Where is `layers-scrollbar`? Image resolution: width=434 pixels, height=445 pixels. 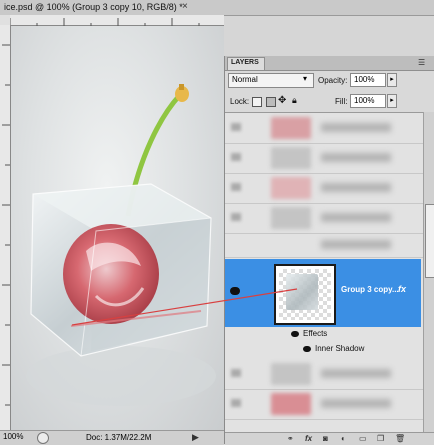
layers-scrollbar is located at coordinates (428, 272).